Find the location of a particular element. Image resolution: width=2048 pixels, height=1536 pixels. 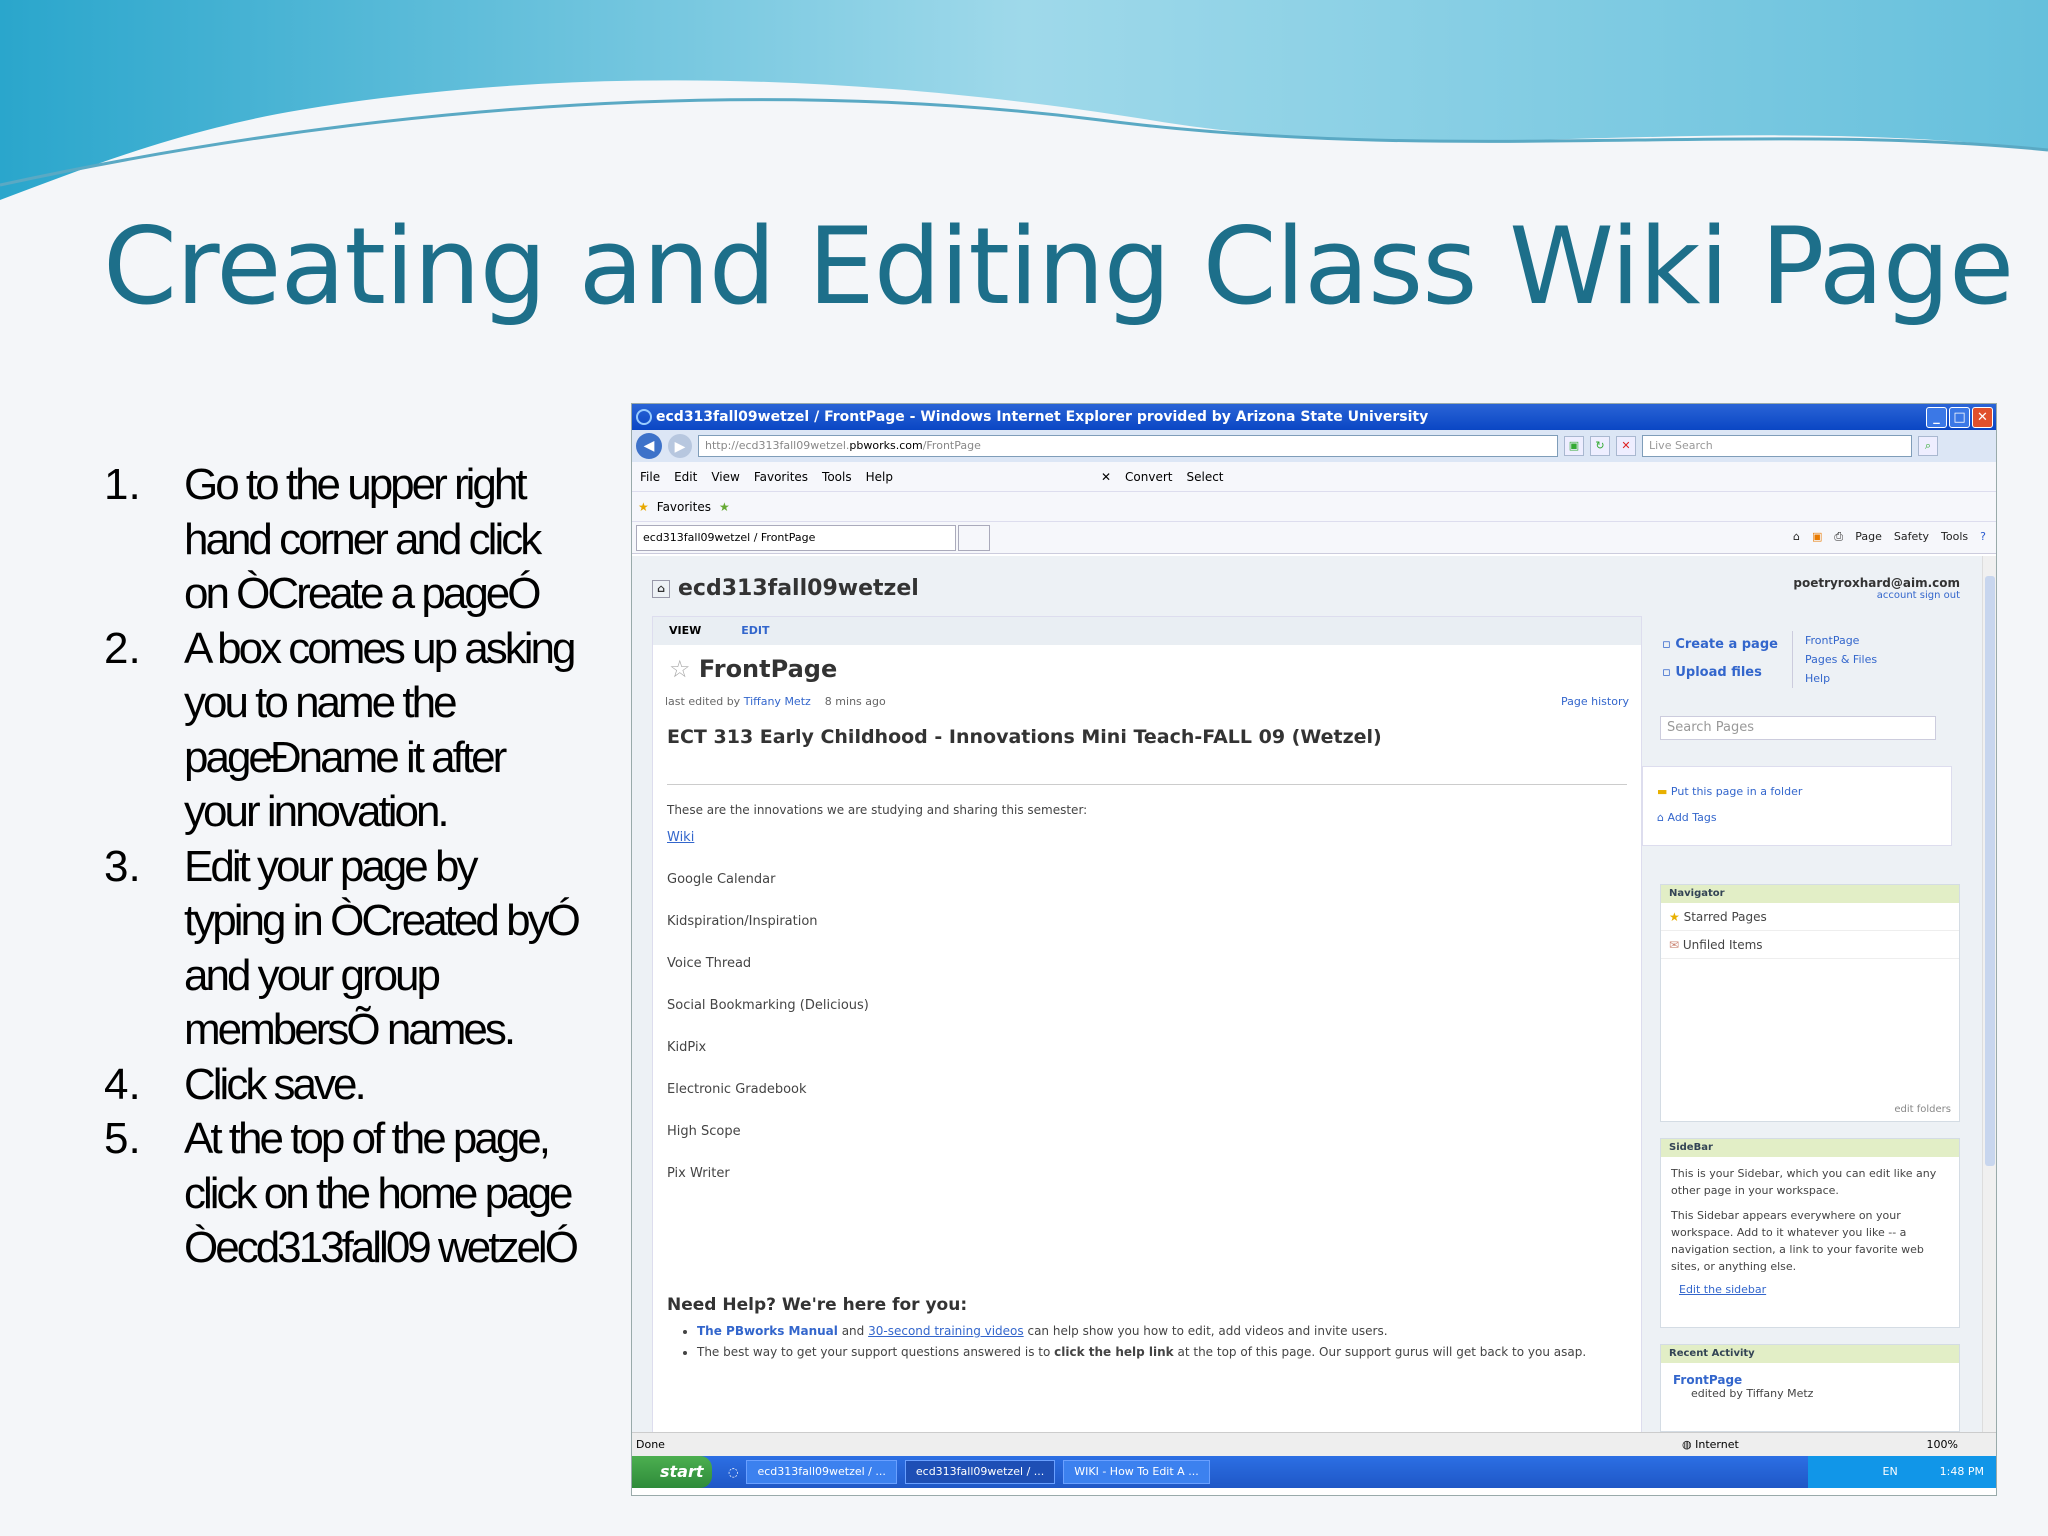

starred-pages-label: Starred Pages is located at coordinates (1725, 917).